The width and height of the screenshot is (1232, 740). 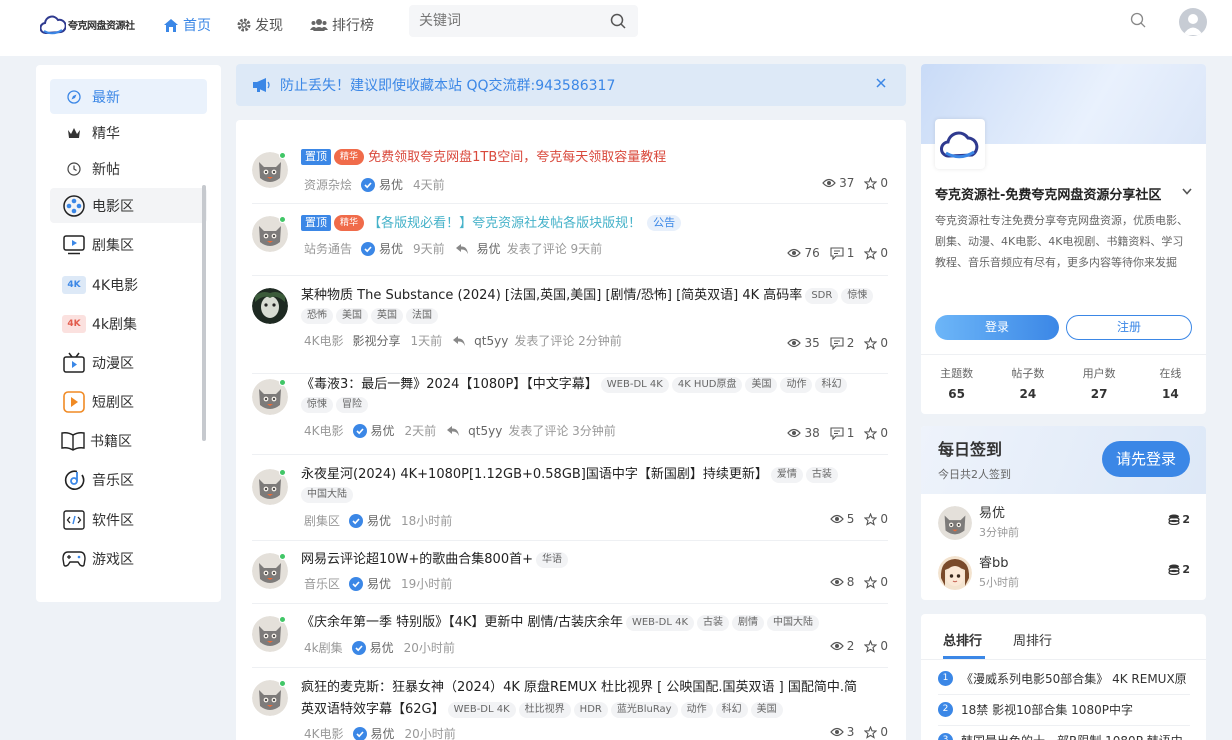 I want to click on nav-discover: 发现, so click(x=260, y=25).